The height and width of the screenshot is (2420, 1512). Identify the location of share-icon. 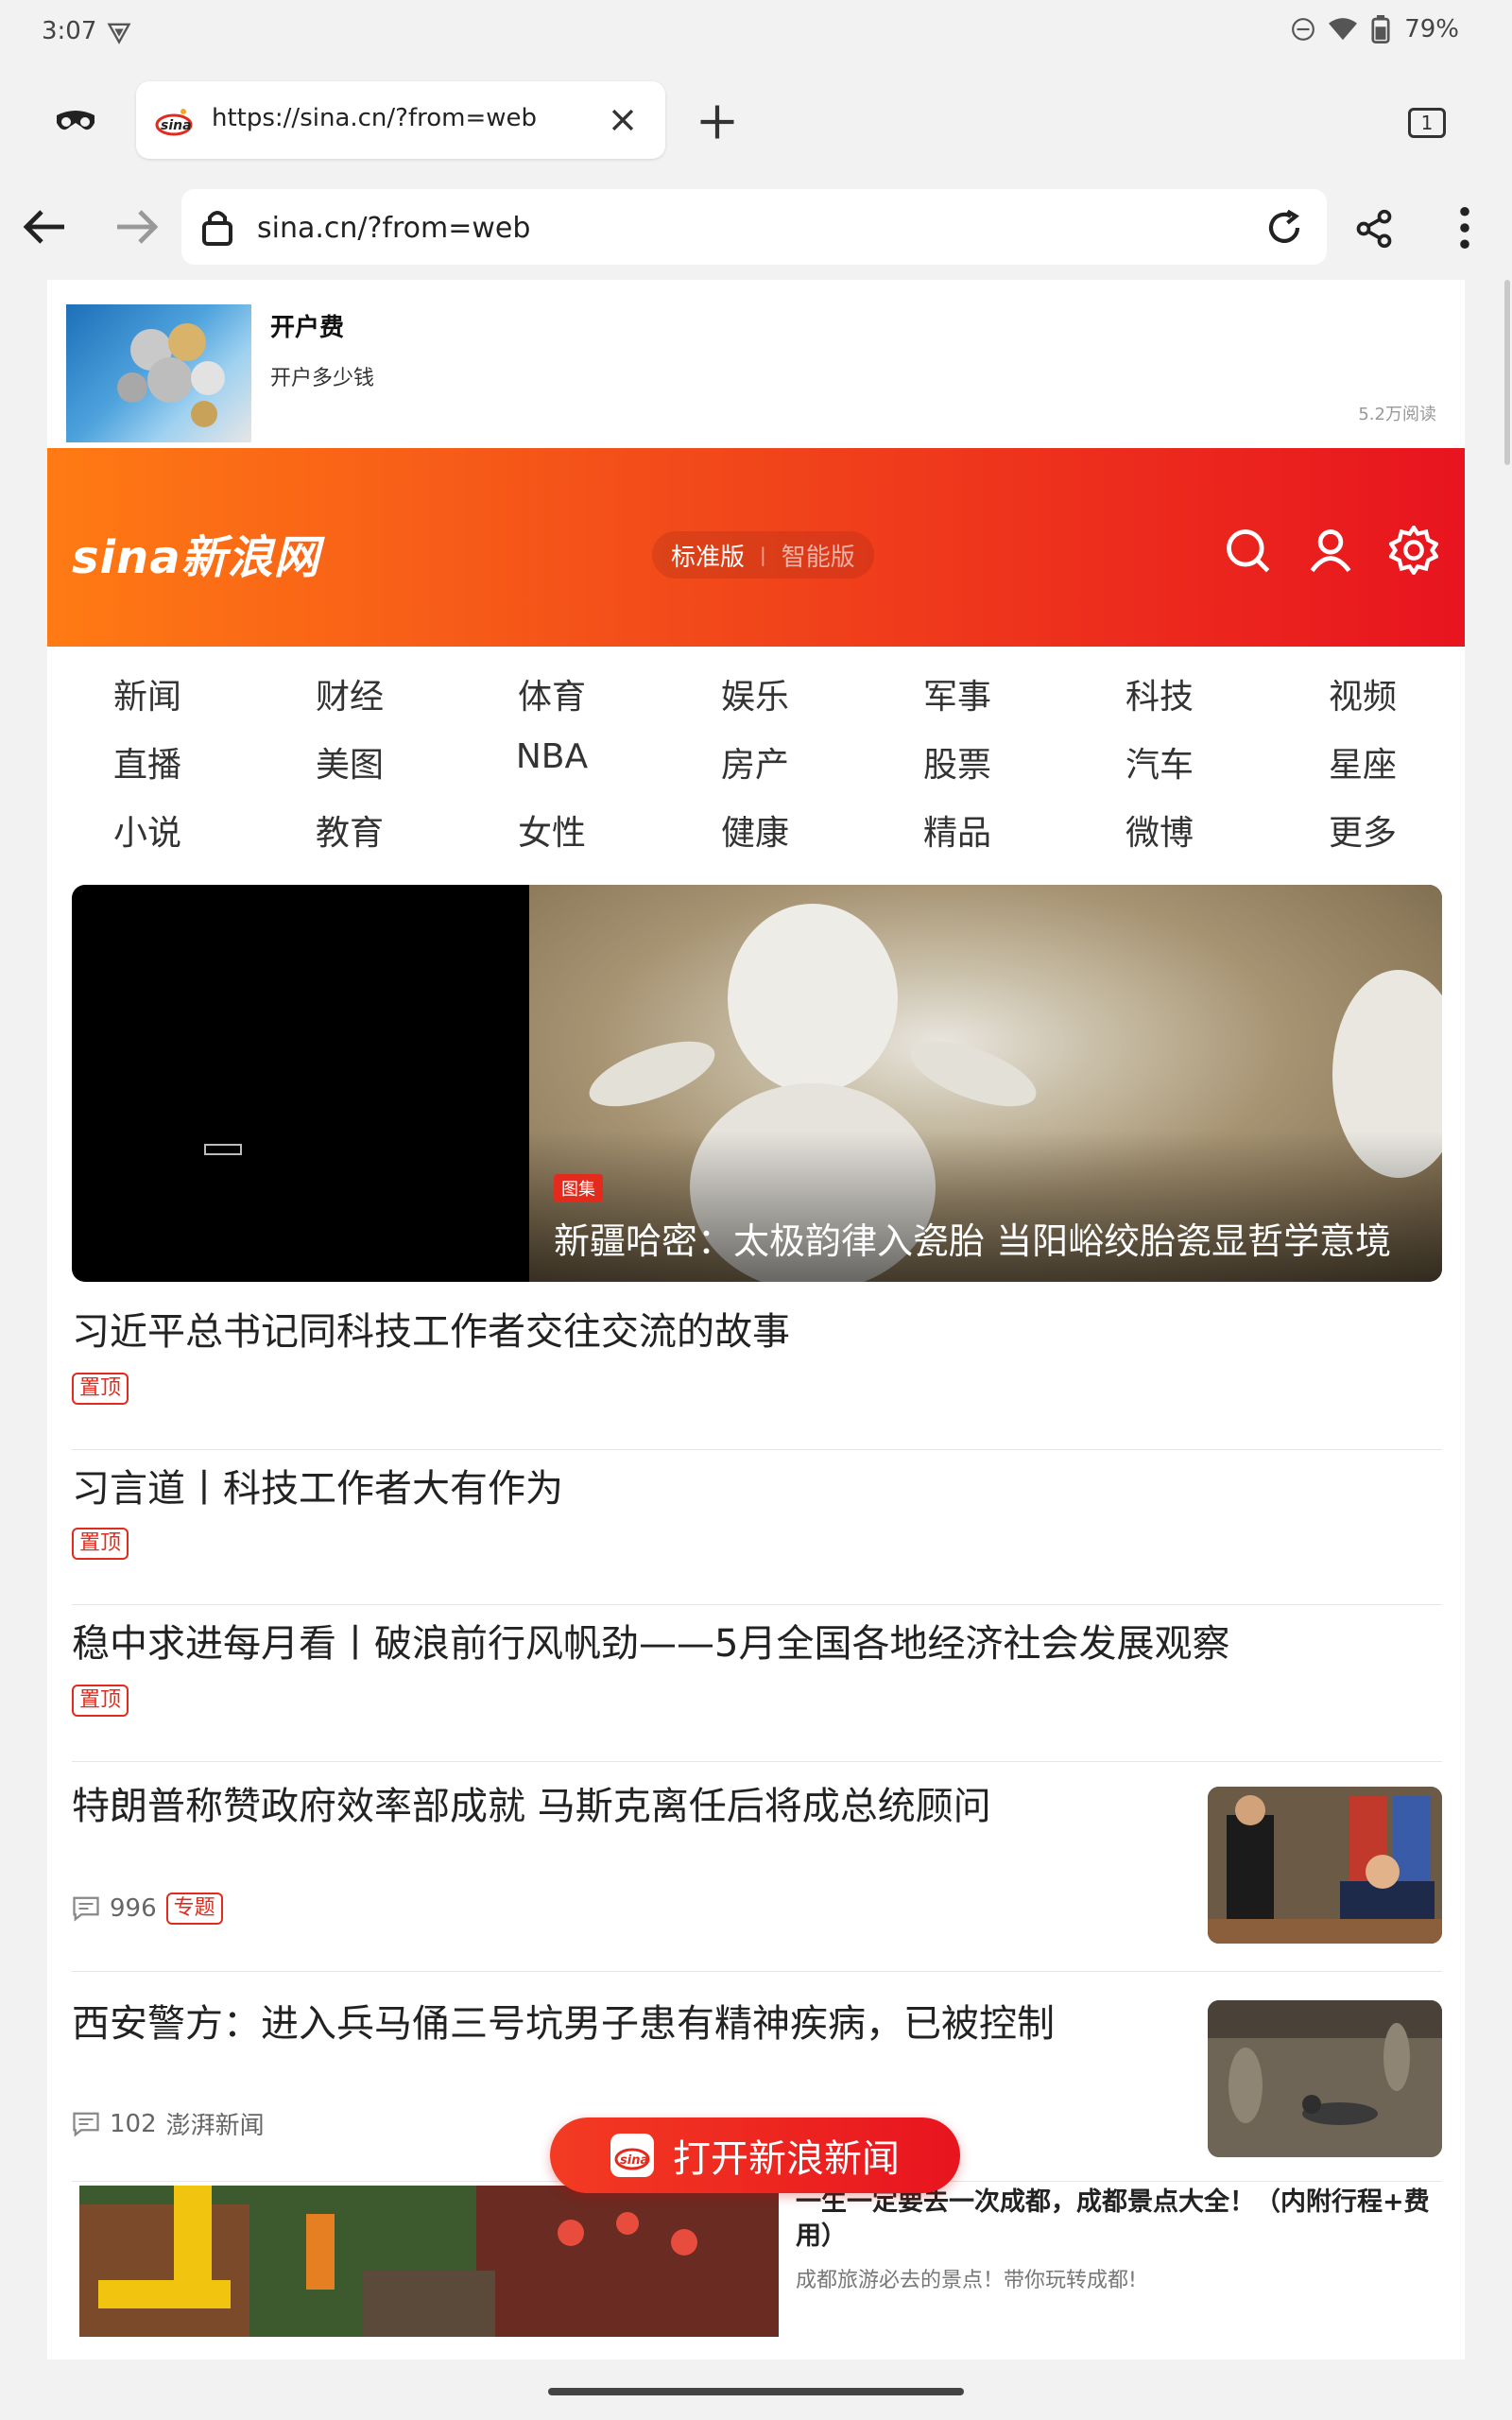
(1374, 229).